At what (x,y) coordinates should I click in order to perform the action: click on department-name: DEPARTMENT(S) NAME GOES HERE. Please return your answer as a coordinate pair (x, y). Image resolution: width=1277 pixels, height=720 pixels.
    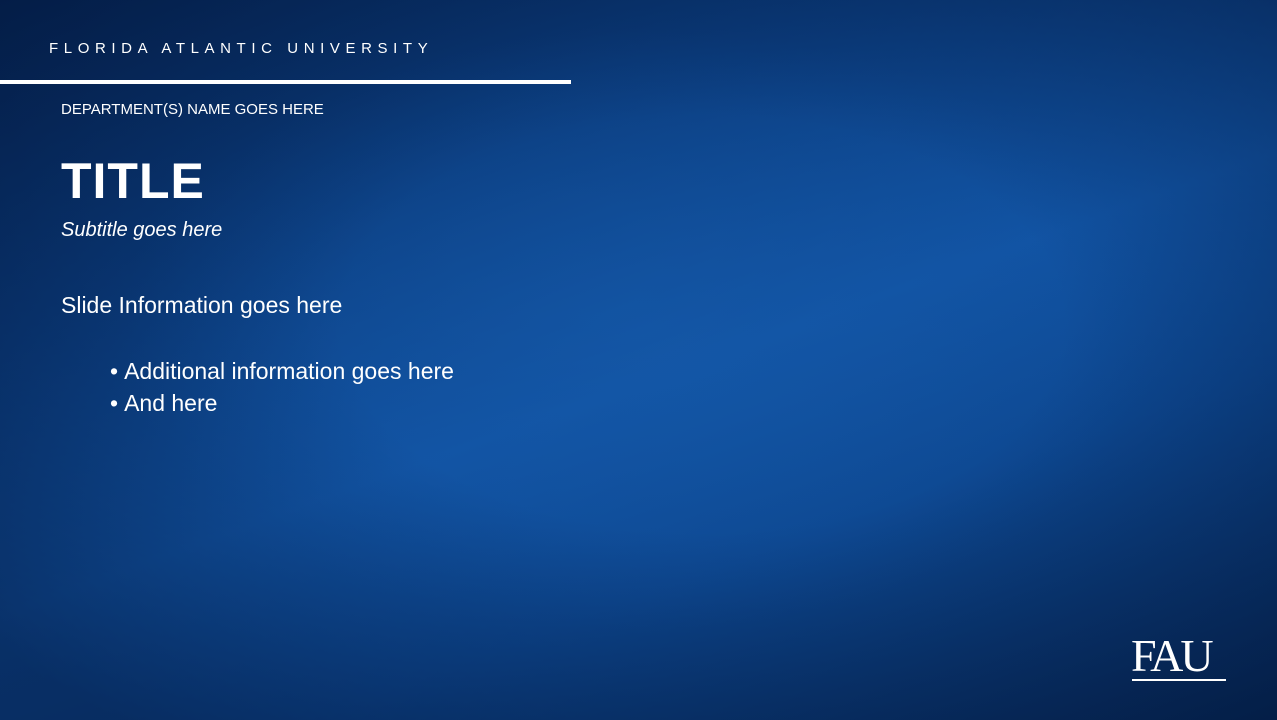
    Looking at the image, I should click on (192, 109).